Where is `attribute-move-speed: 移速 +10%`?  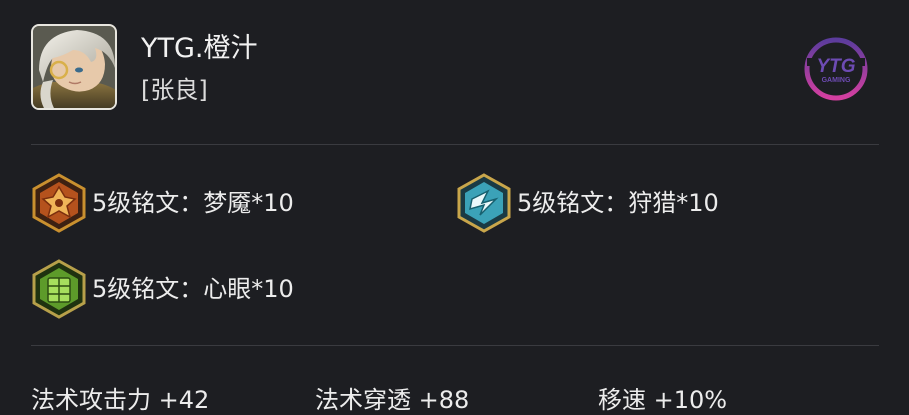
attribute-move-speed: 移速 +10% is located at coordinates (663, 400).